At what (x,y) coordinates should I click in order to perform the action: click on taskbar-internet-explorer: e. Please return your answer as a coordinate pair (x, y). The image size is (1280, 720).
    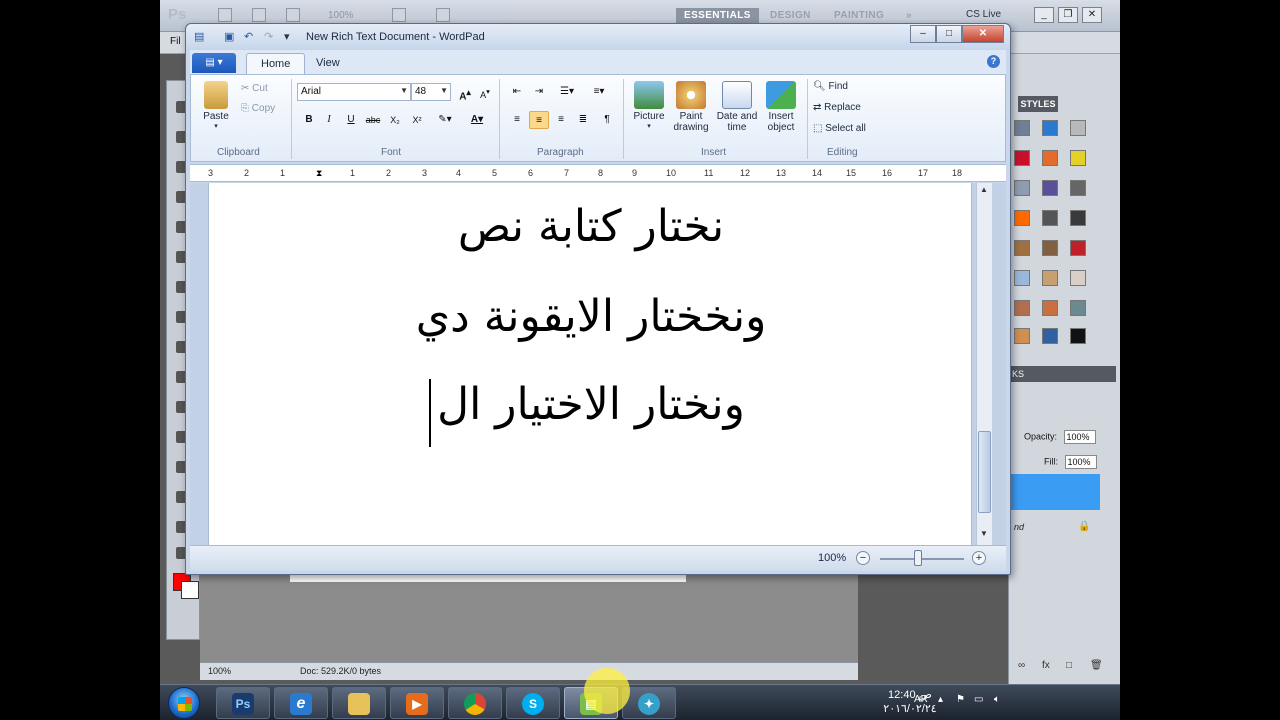
    Looking at the image, I should click on (301, 703).